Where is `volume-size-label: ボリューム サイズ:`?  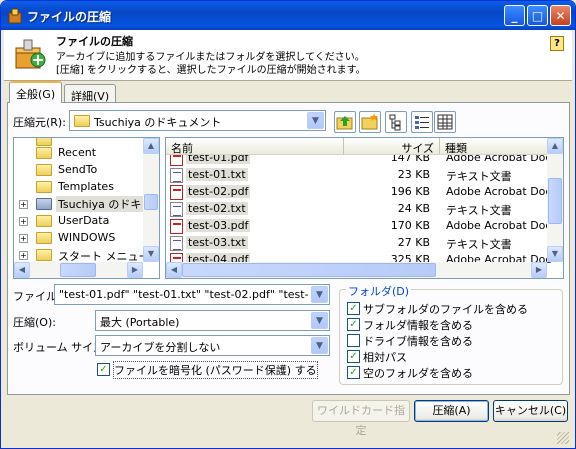 volume-size-label: ボリューム サイズ: is located at coordinates (60, 347).